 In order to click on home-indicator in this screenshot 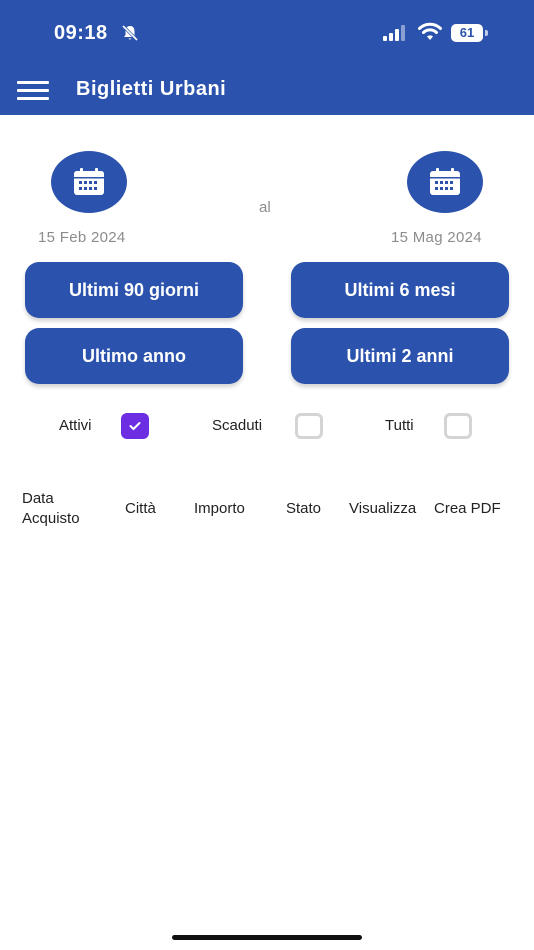, I will do `click(267, 937)`.